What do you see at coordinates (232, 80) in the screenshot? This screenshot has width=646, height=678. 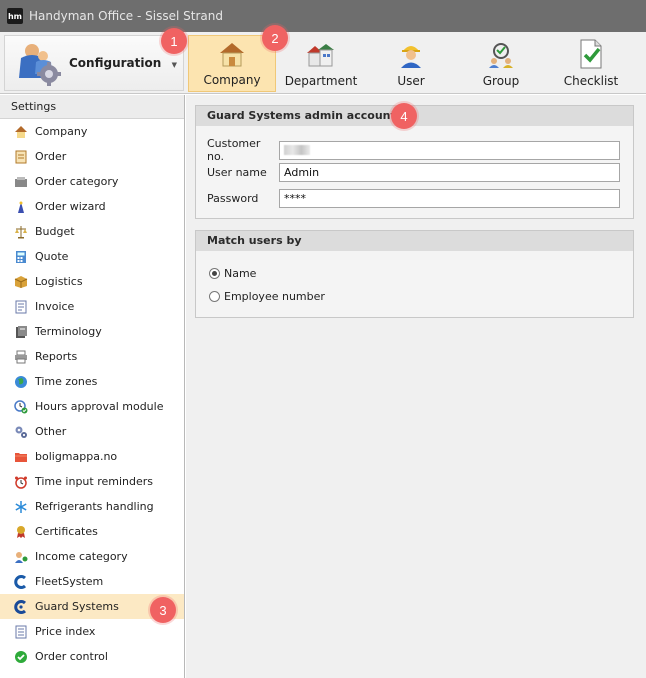 I see `tab-label: Company` at bounding box center [232, 80].